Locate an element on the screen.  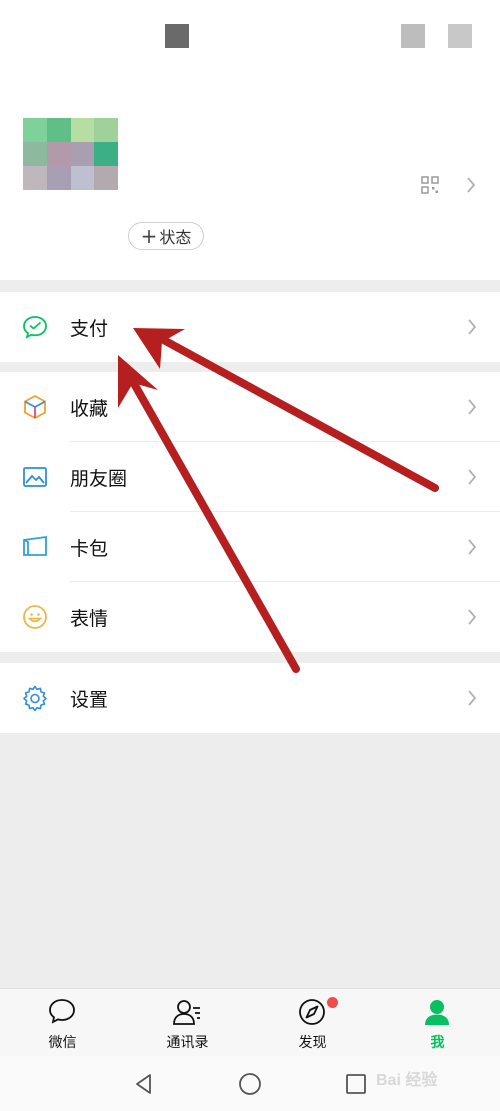
recents-icon is located at coordinates (356, 1084).